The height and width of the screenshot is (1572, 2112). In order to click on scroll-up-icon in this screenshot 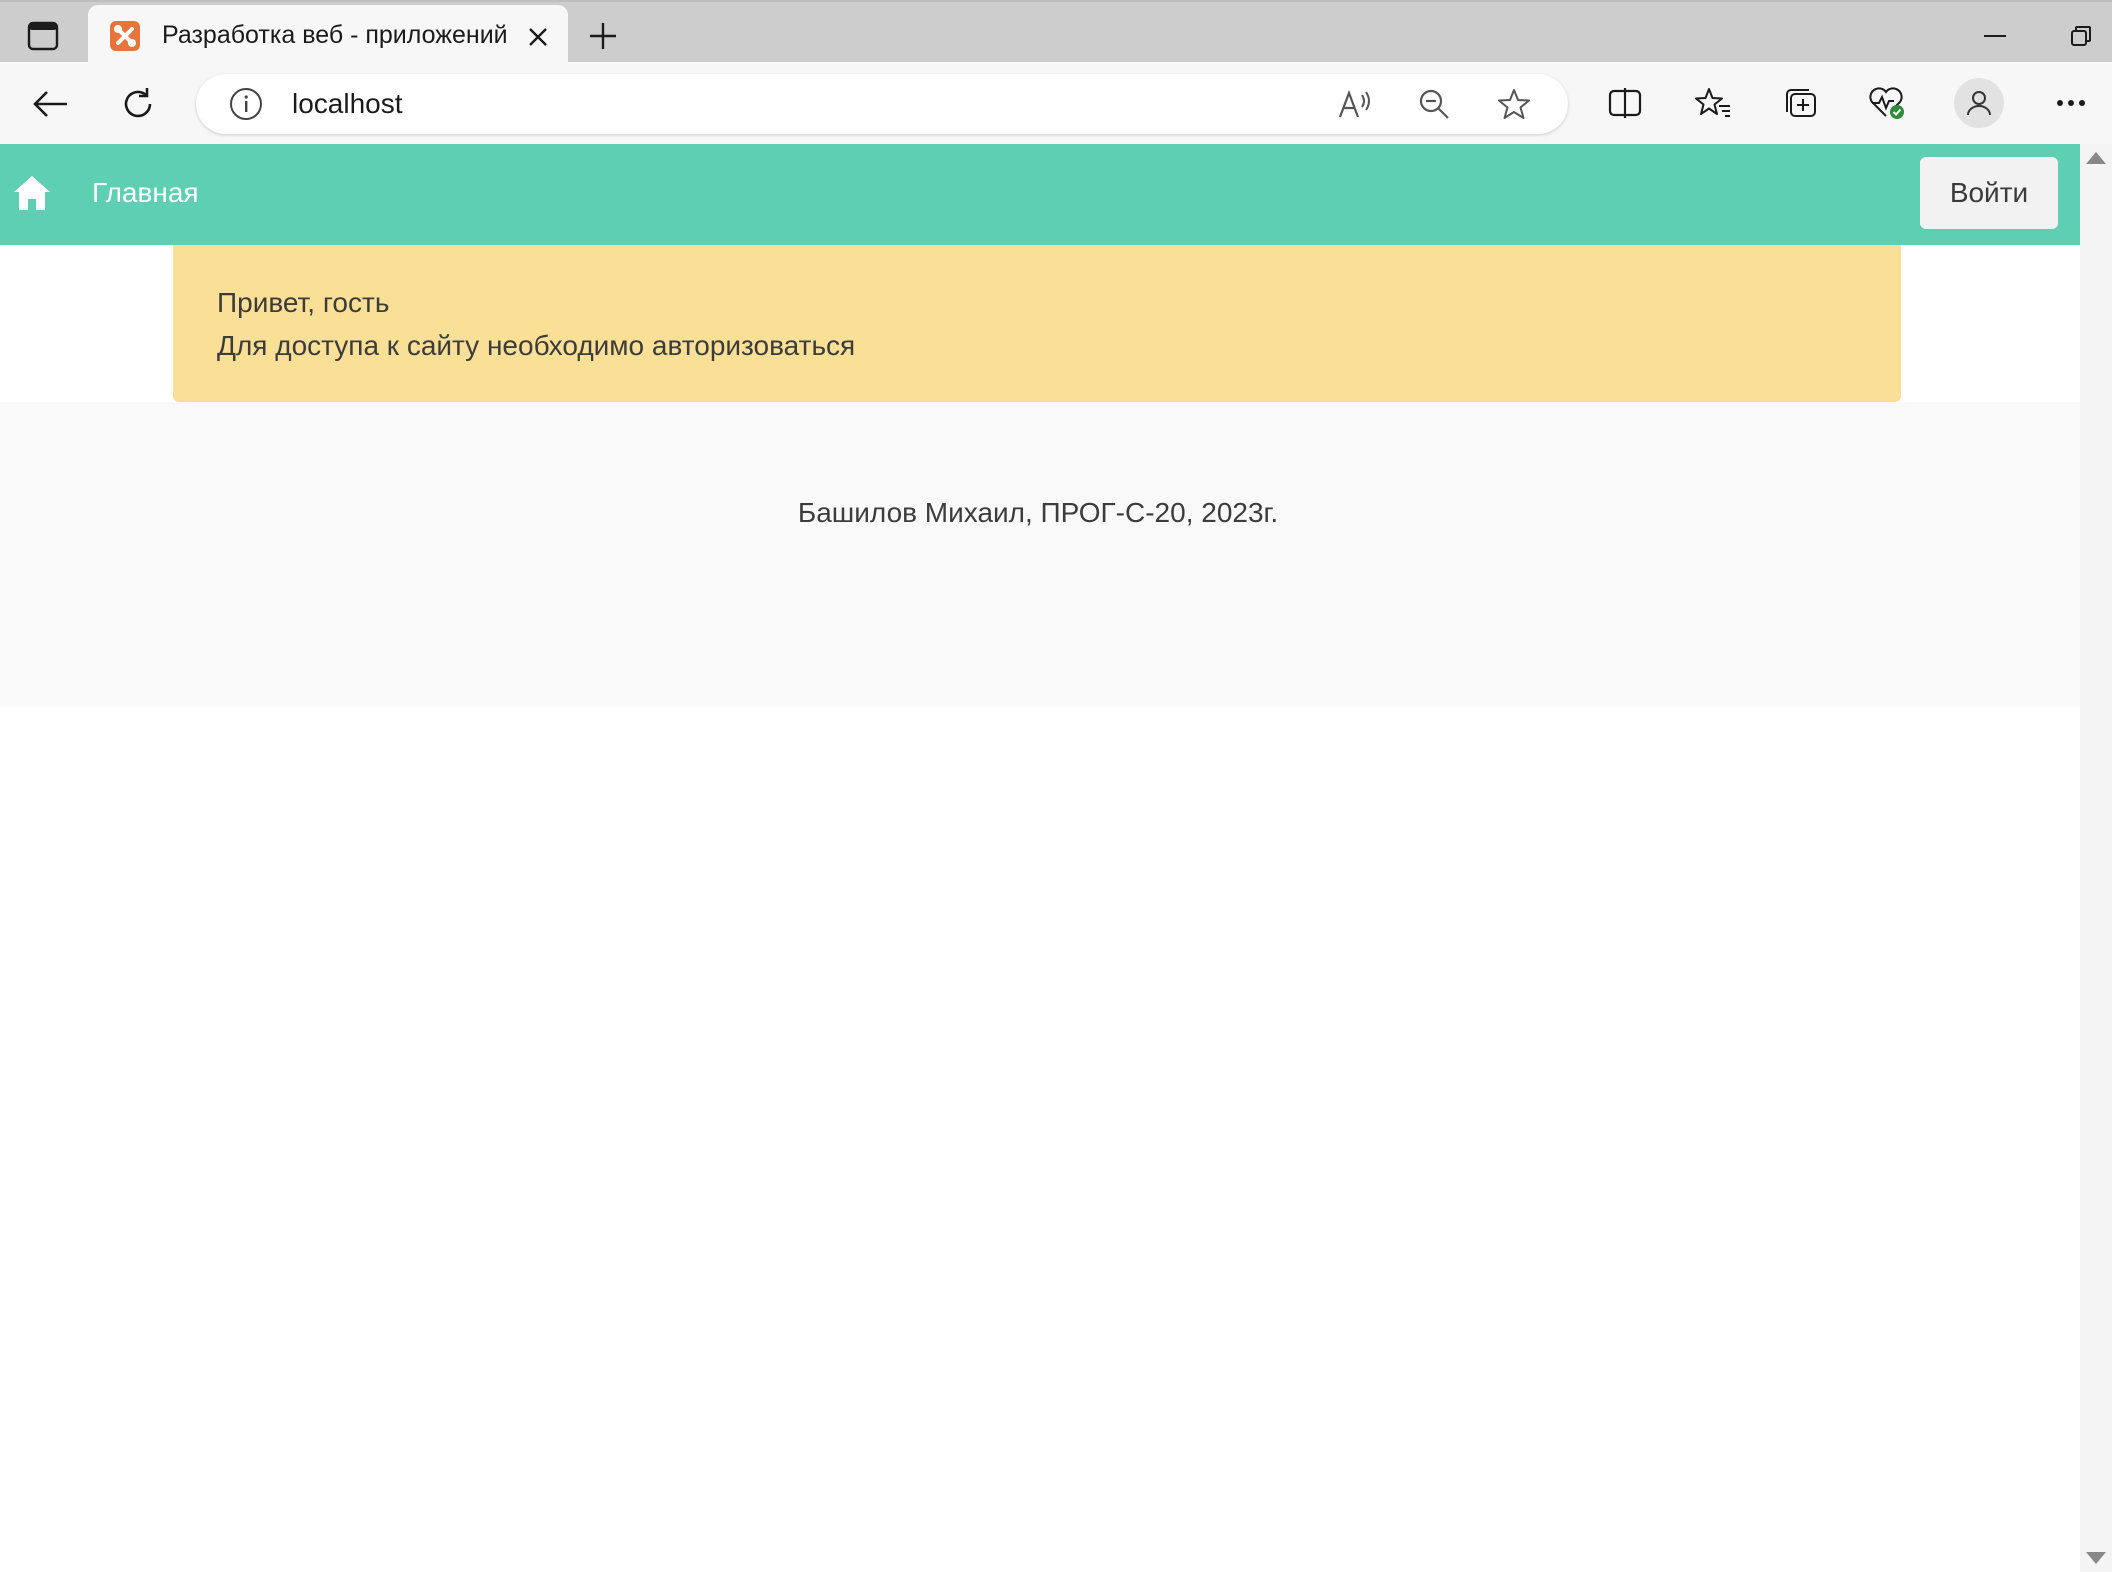, I will do `click(2096, 158)`.